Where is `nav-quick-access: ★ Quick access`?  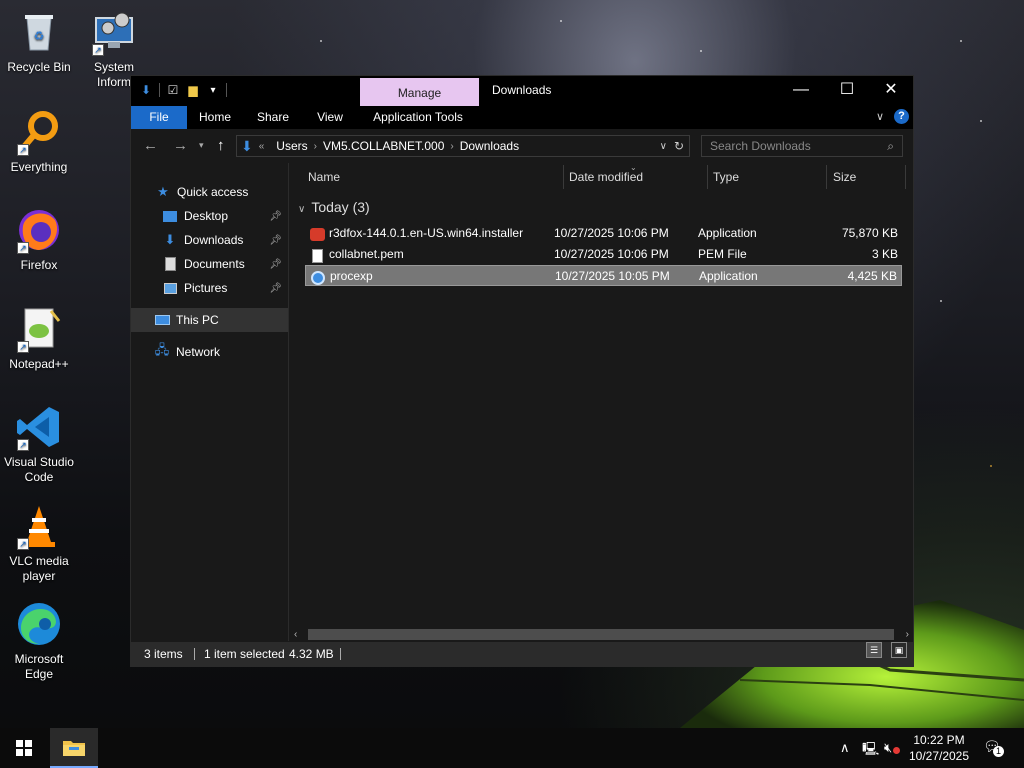 nav-quick-access: ★ Quick access is located at coordinates (209, 192).